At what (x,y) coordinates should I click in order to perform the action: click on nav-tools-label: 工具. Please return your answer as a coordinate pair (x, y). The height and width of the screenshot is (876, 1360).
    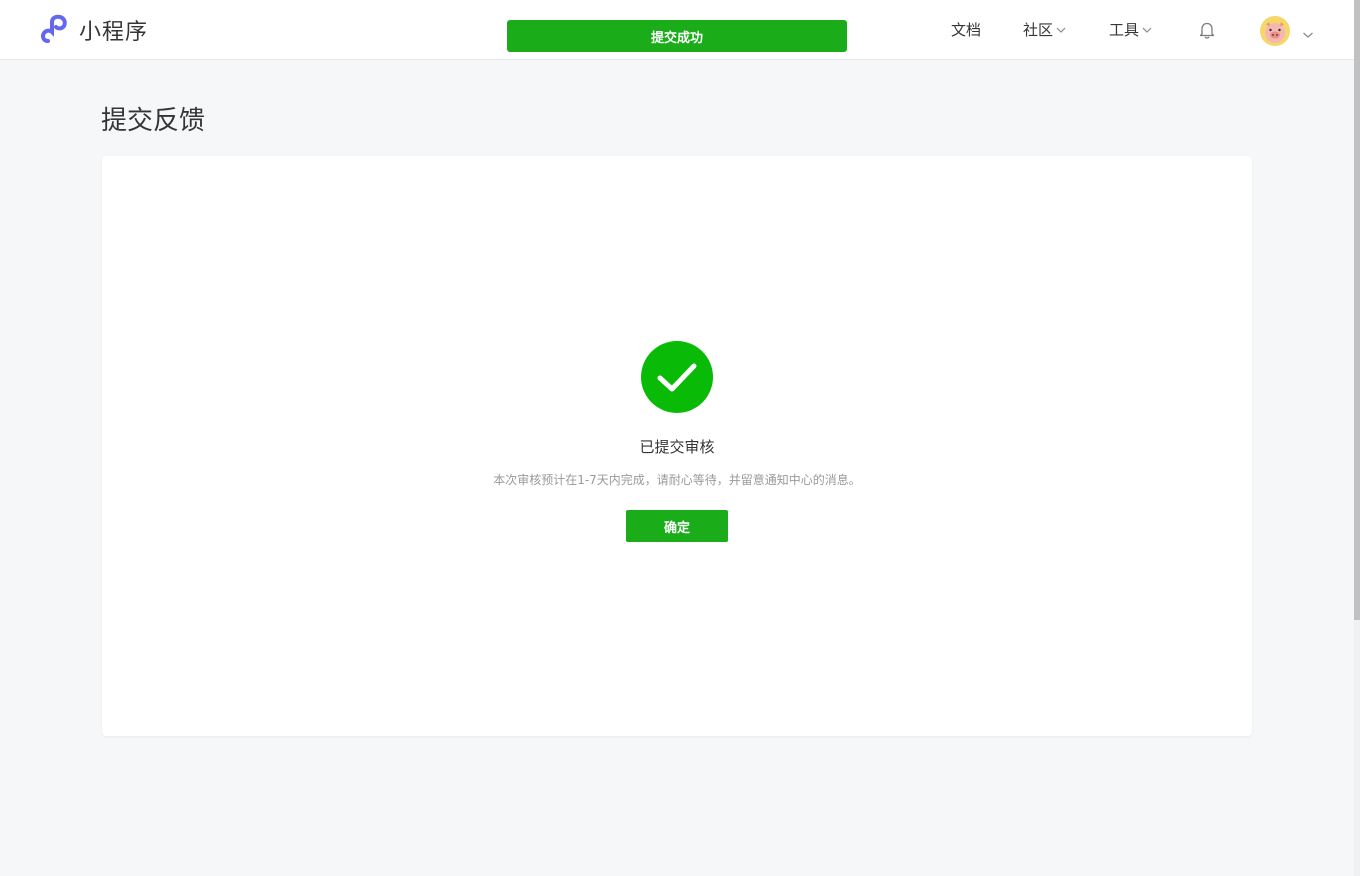
    Looking at the image, I should click on (1124, 30).